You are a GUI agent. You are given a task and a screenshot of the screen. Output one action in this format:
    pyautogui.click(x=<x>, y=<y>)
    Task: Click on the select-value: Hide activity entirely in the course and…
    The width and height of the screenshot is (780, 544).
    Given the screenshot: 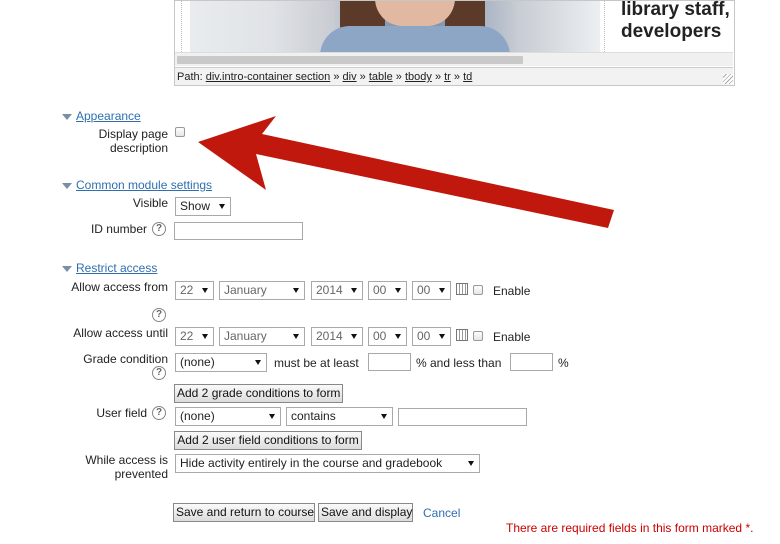 What is the action you would take?
    pyautogui.click(x=311, y=463)
    